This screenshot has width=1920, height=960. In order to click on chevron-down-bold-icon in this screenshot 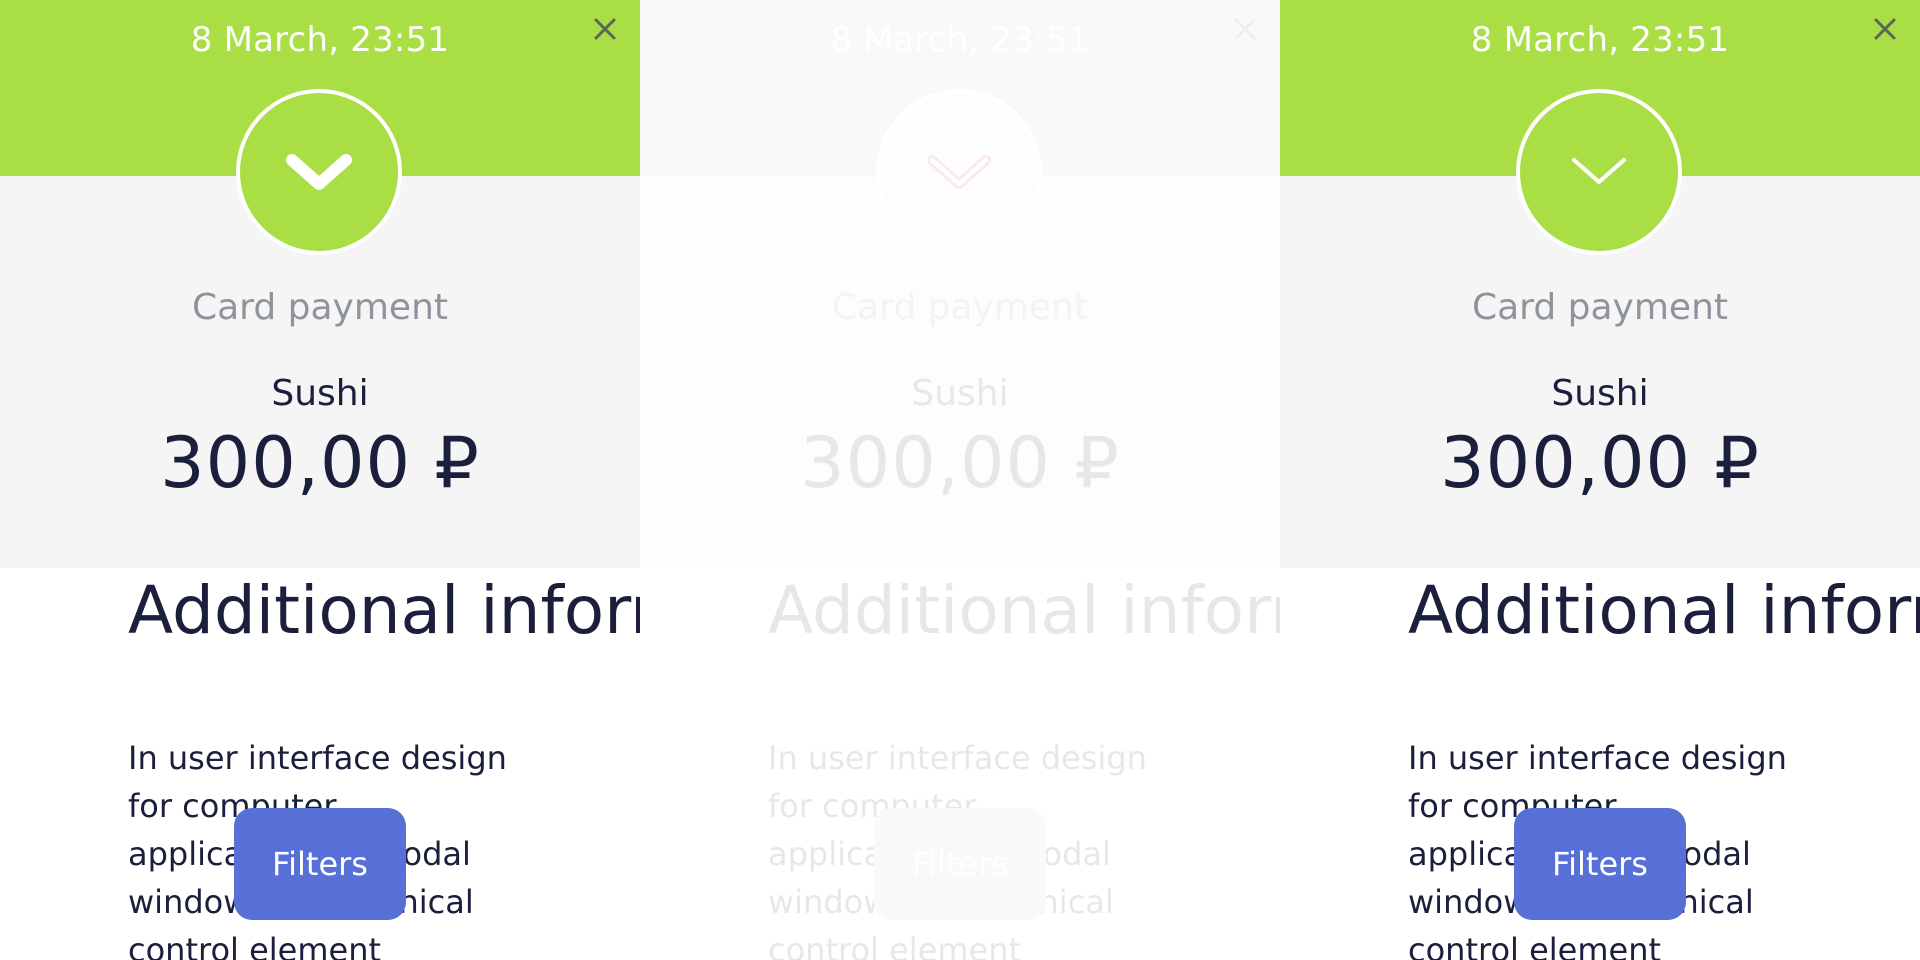, I will do `click(319, 172)`.